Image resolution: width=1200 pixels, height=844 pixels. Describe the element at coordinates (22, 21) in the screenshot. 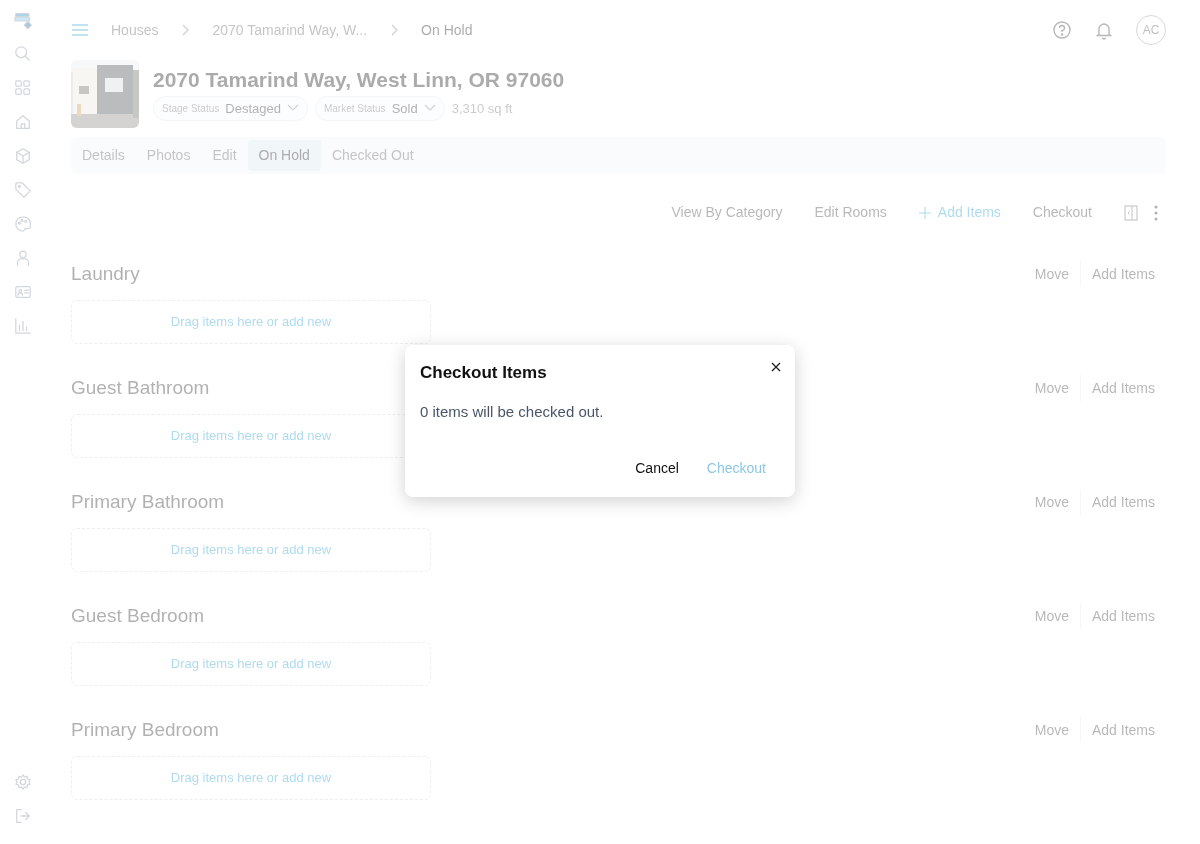

I see `logo-icon` at that location.